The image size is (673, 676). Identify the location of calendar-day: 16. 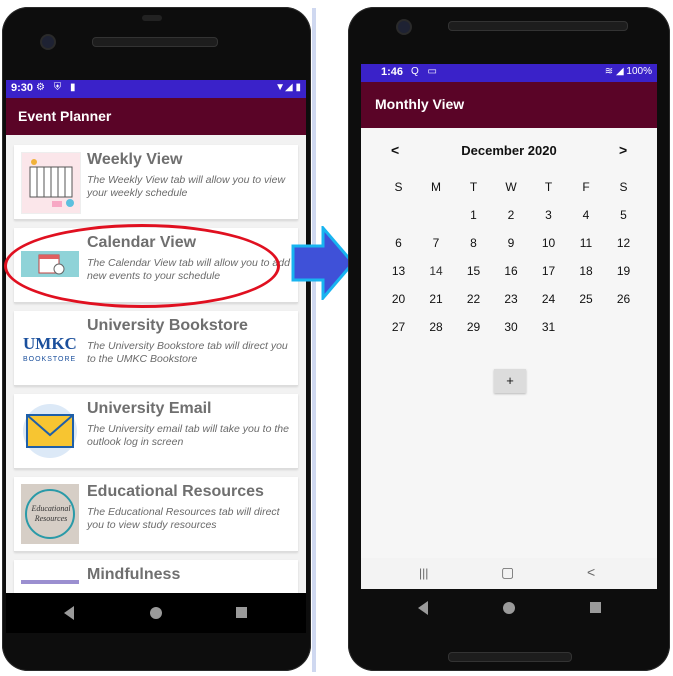
(511, 271).